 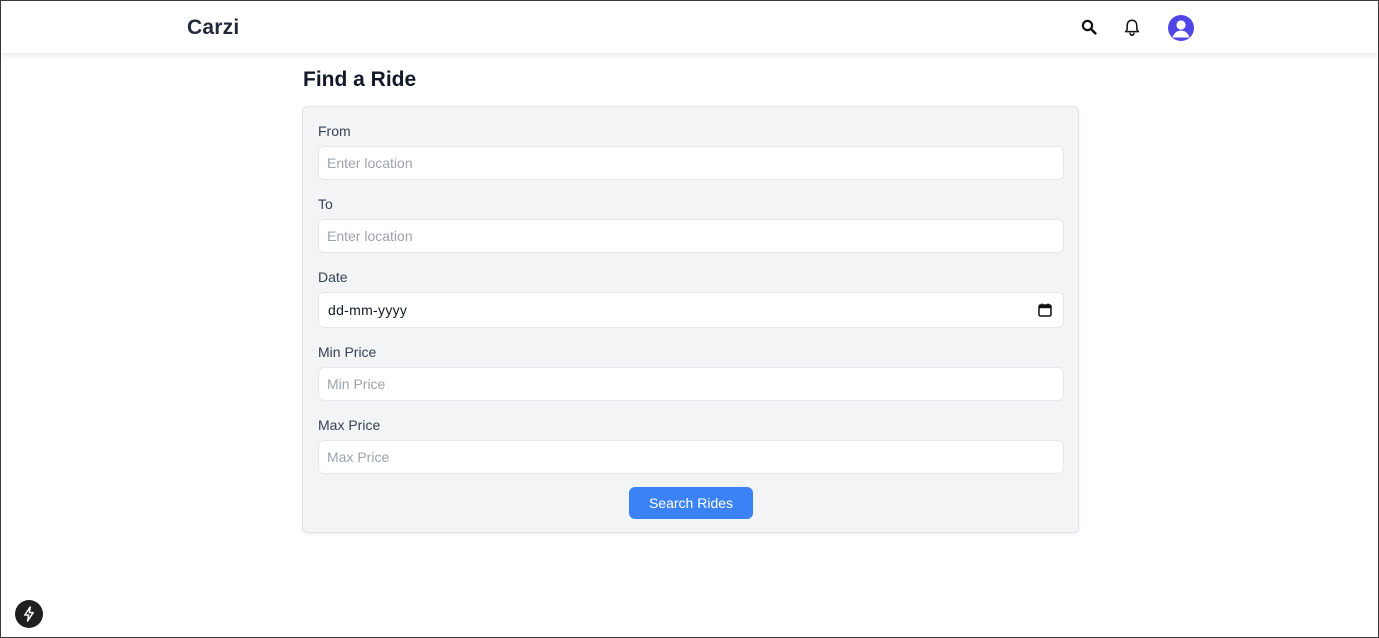 I want to click on to-input, so click(x=691, y=236).